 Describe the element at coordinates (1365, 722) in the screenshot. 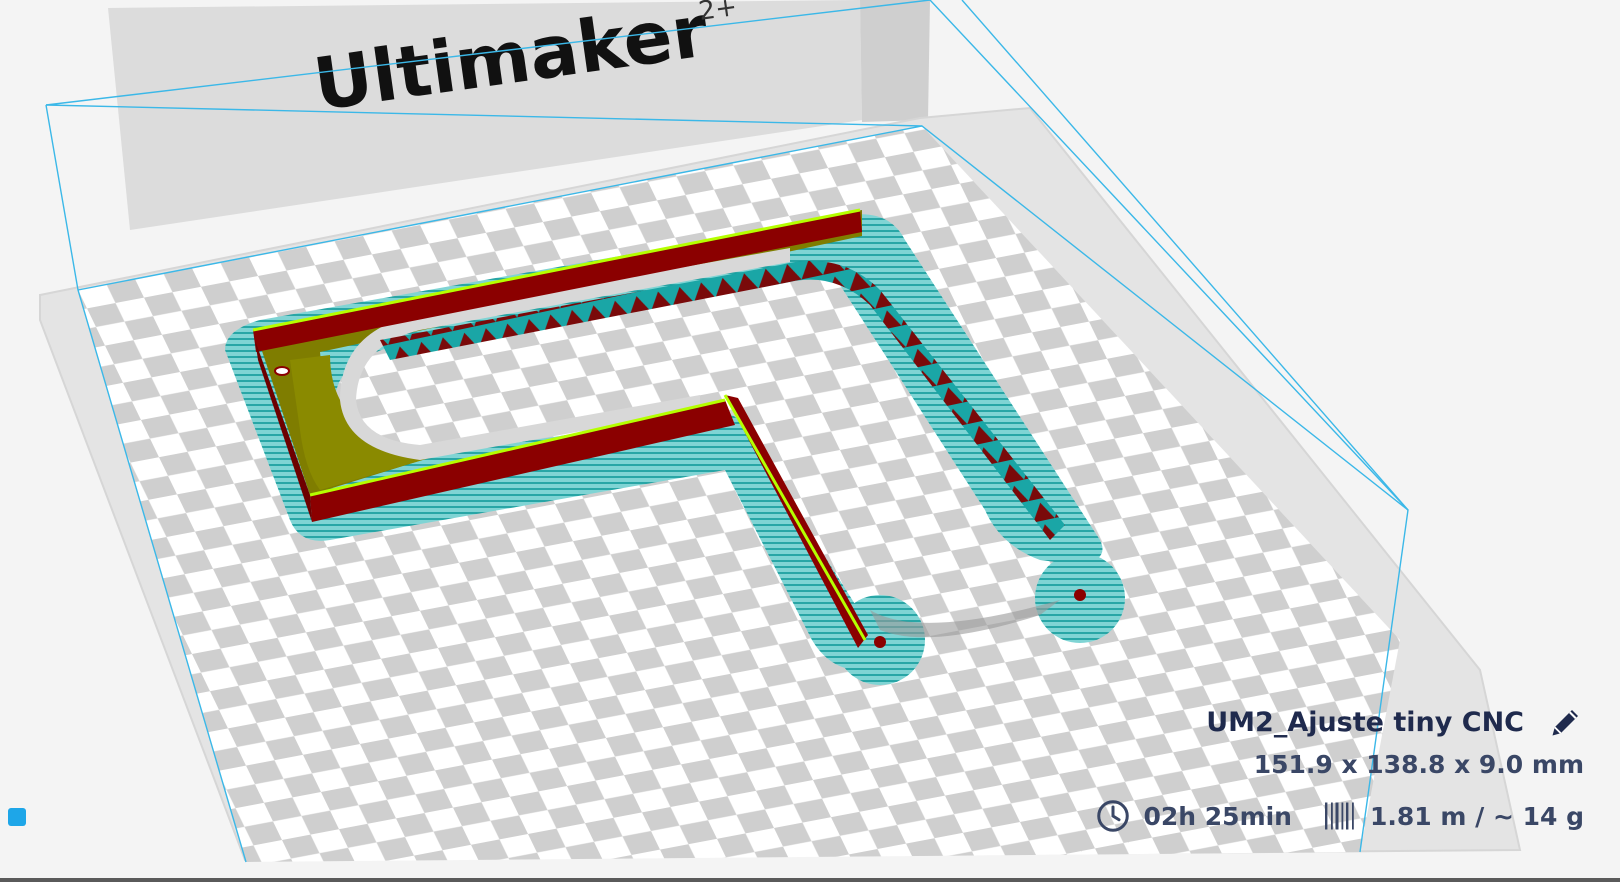

I see `job-name: UM2_Ajuste tiny CNC` at that location.